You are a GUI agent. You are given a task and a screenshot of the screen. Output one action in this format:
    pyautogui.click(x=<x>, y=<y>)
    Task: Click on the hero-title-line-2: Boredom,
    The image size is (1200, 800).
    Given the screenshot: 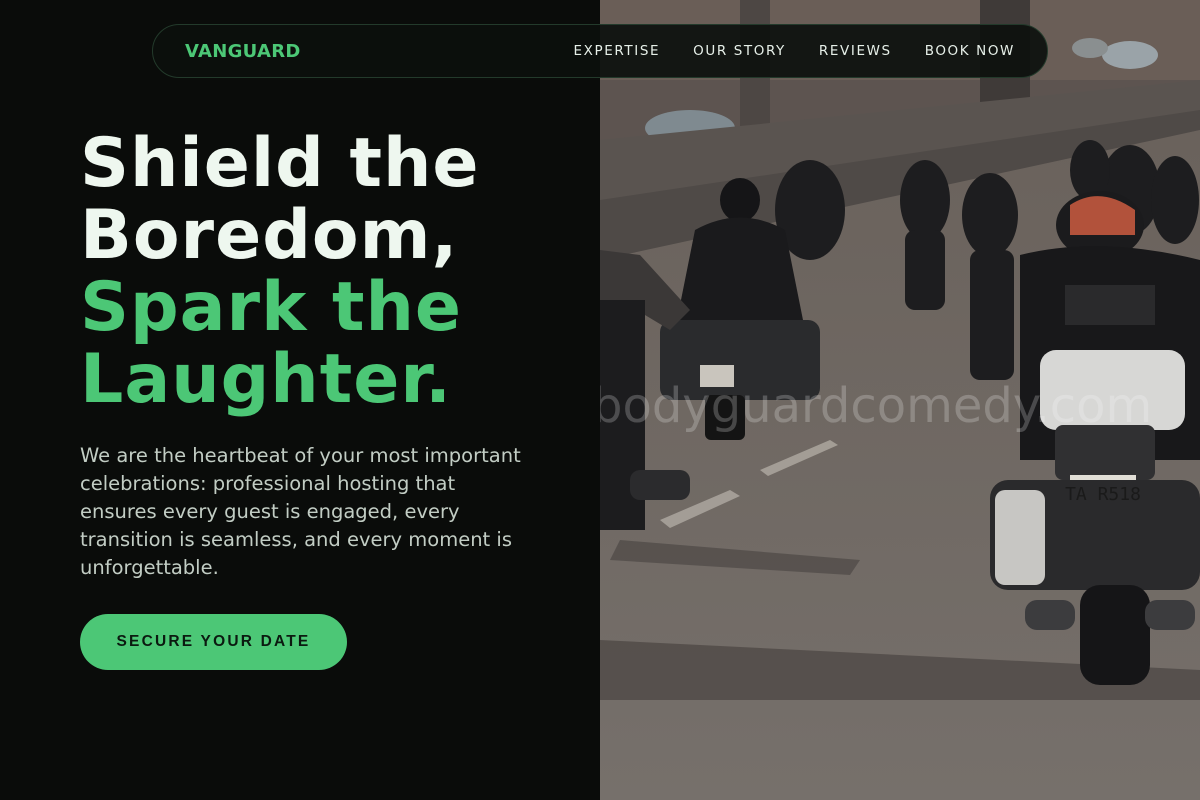 What is the action you would take?
    pyautogui.click(x=269, y=235)
    